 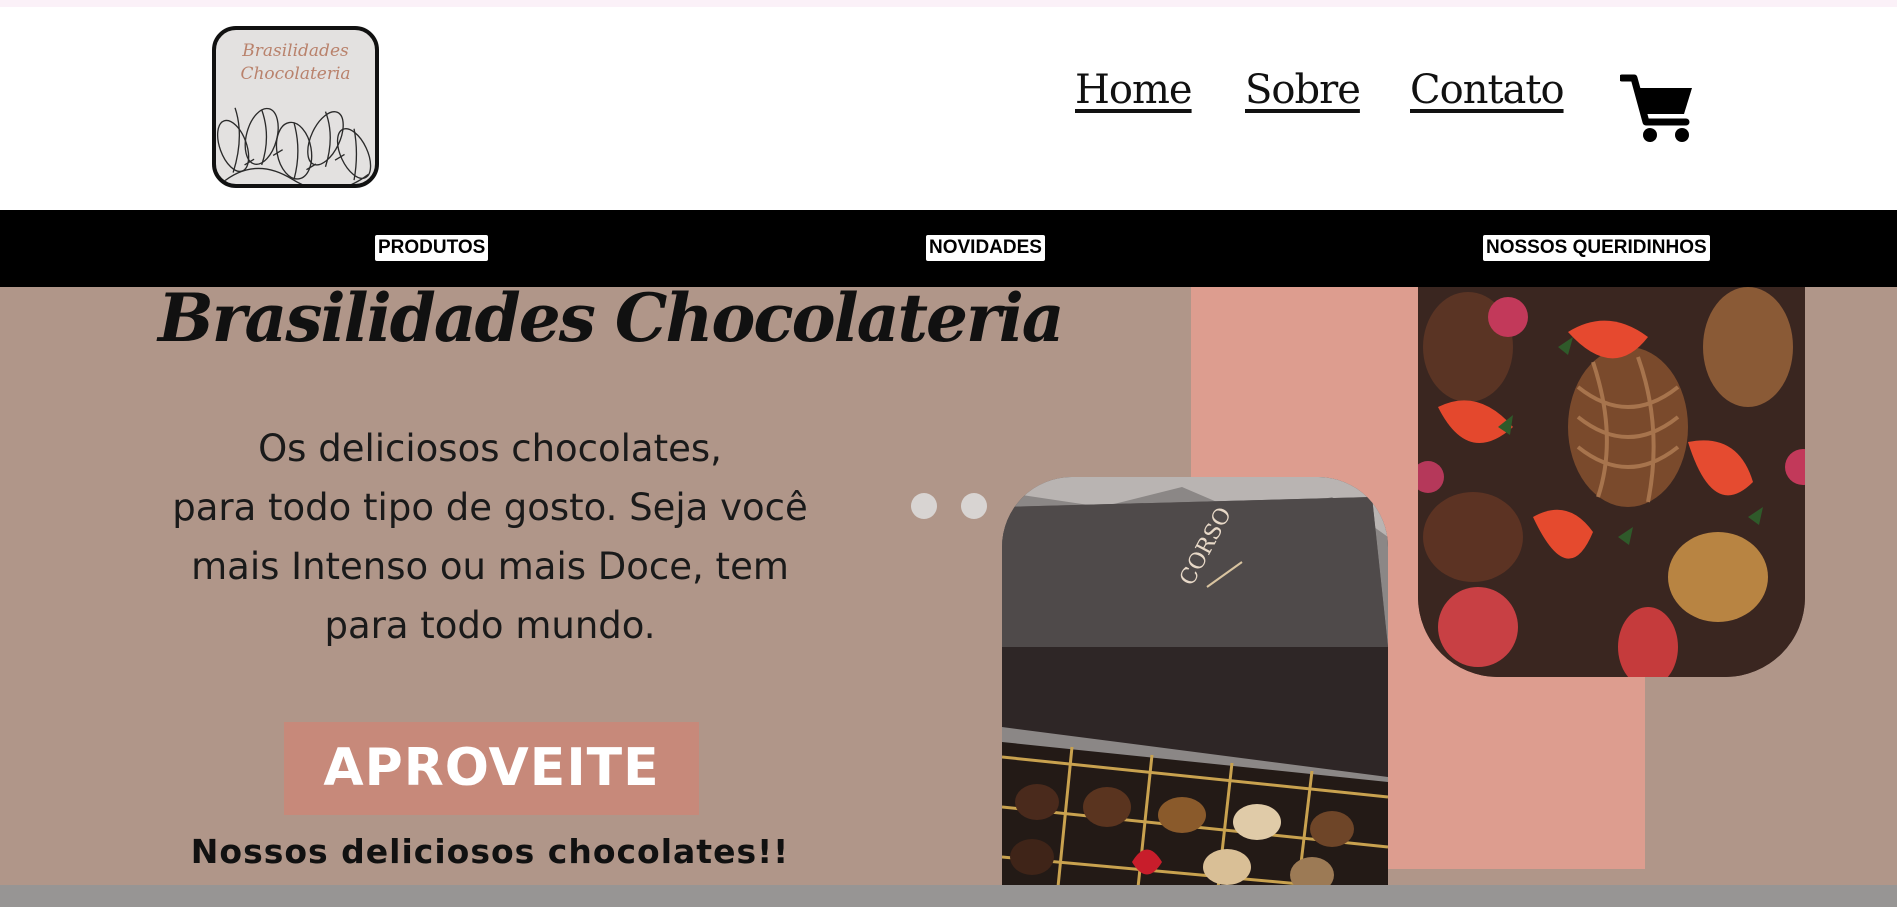 I want to click on hero-description-line: para todo tipo de gosto. Seja você, so click(x=490, y=507).